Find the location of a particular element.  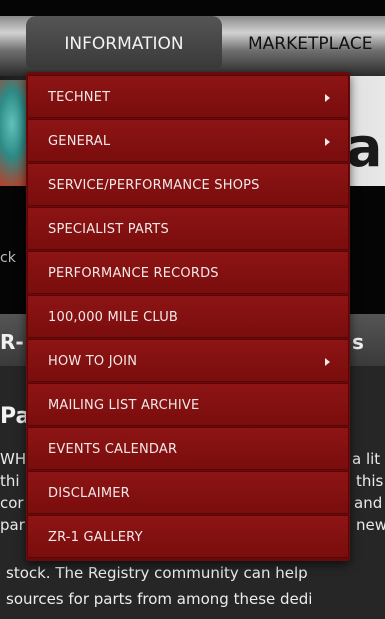

paragraph-fragment-left: par is located at coordinates (12, 525).